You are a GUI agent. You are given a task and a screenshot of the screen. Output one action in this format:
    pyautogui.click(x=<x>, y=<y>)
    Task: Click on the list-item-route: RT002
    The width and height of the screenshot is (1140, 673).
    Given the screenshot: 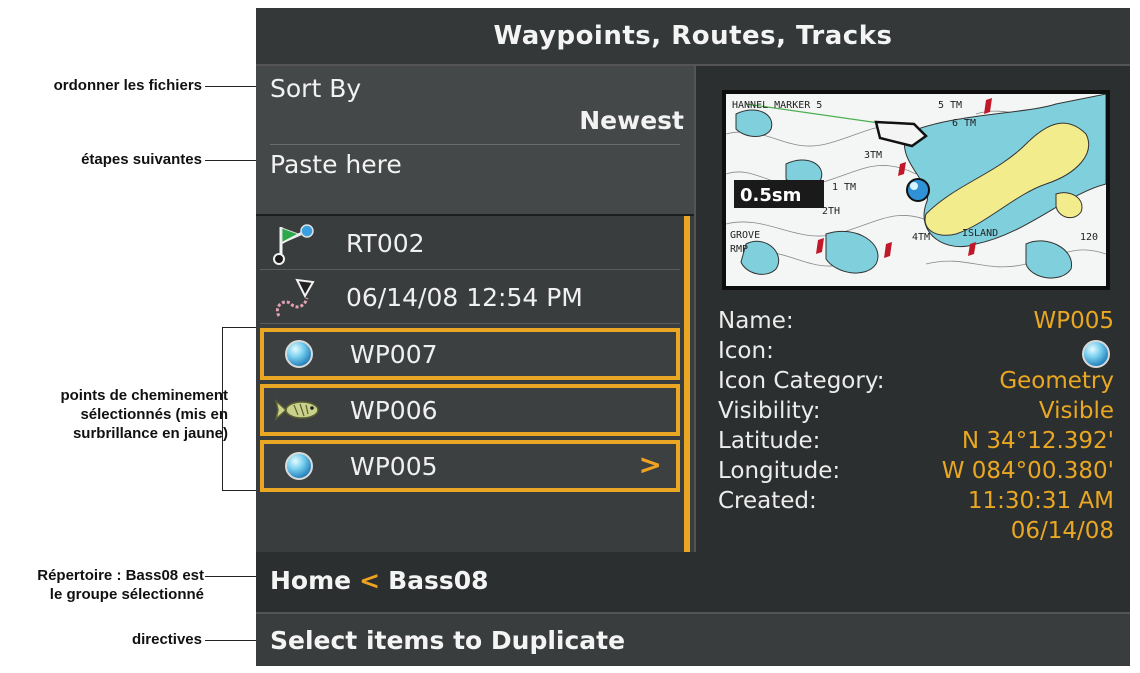 What is the action you would take?
    pyautogui.click(x=470, y=244)
    